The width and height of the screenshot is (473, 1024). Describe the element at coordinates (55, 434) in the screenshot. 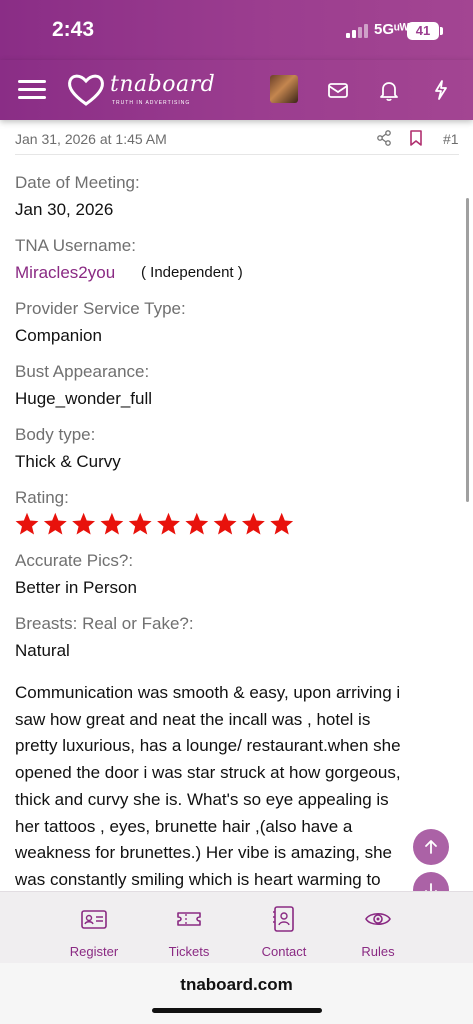

I see `body-type-label: Body type:` at that location.